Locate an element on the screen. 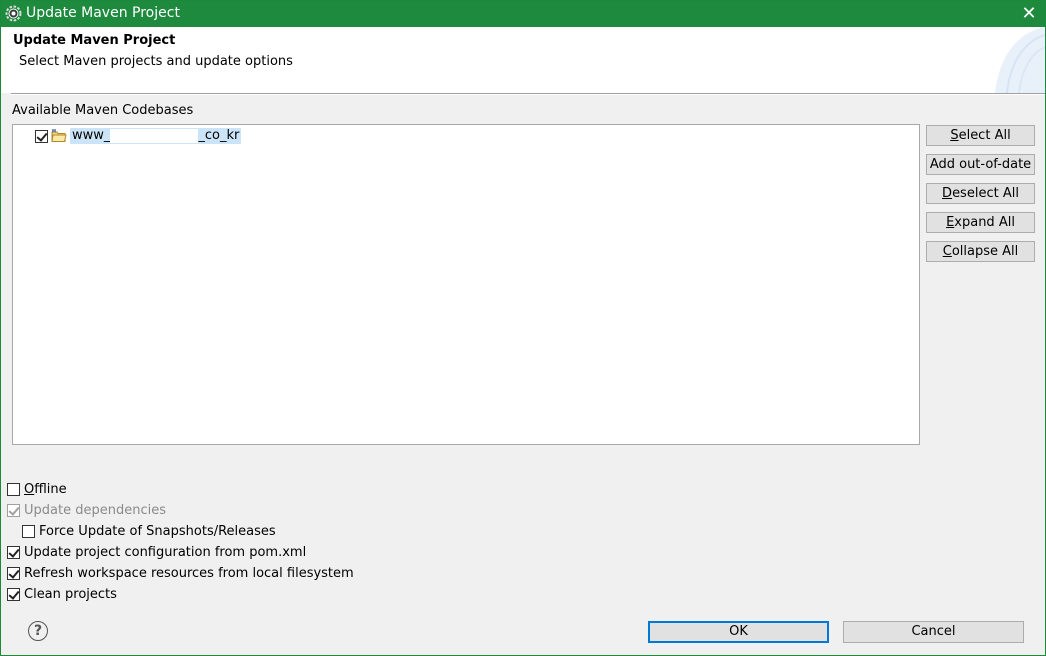  project-name-prefix: www_ is located at coordinates (91, 135).